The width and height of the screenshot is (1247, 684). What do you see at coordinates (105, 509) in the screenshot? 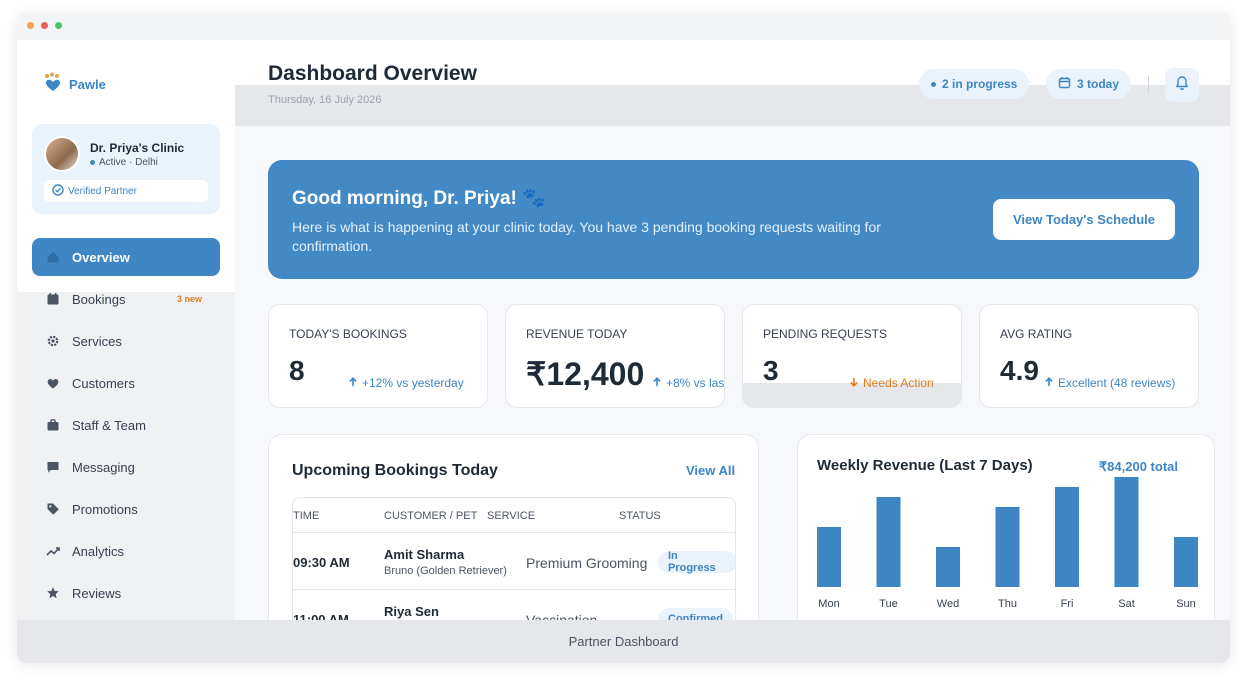
I see `sidebar-item-label: Promotions` at bounding box center [105, 509].